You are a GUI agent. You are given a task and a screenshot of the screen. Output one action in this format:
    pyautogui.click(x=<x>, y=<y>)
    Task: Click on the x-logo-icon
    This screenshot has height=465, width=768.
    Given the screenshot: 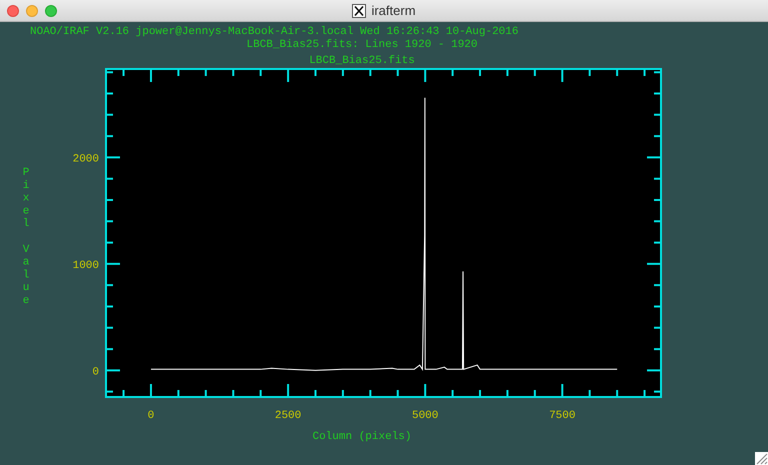 What is the action you would take?
    pyautogui.click(x=359, y=11)
    